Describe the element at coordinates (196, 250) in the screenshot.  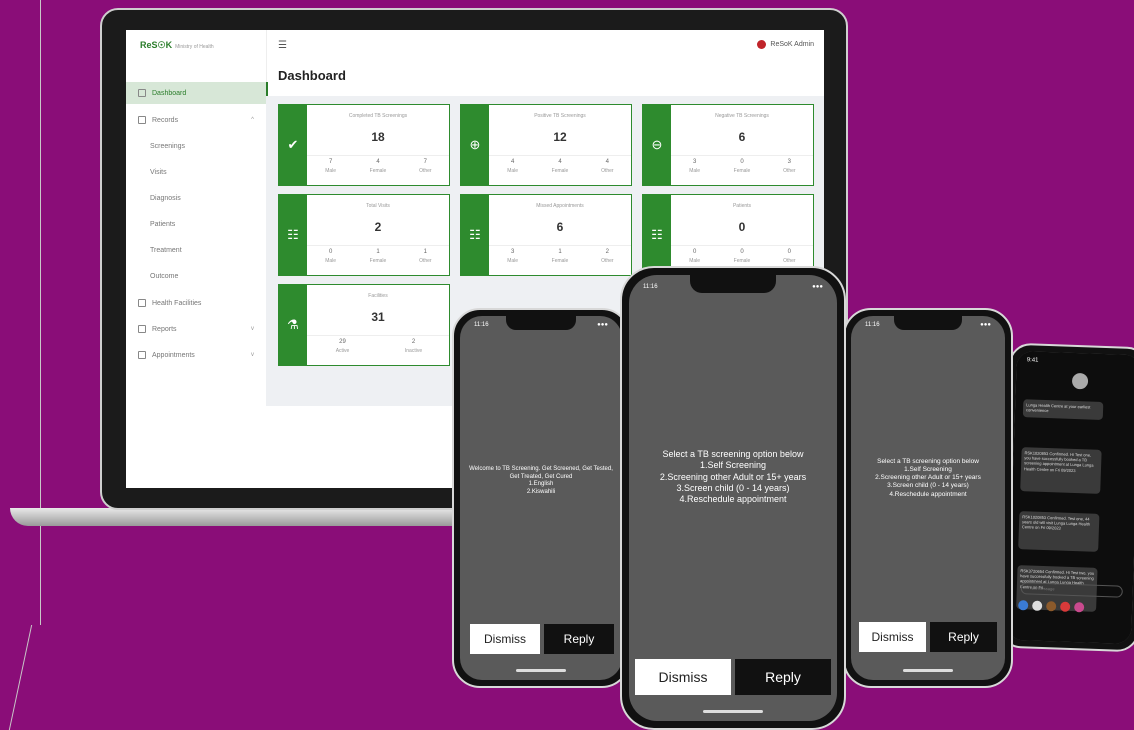
I see `sidebar-item-treatment: Treatment` at that location.